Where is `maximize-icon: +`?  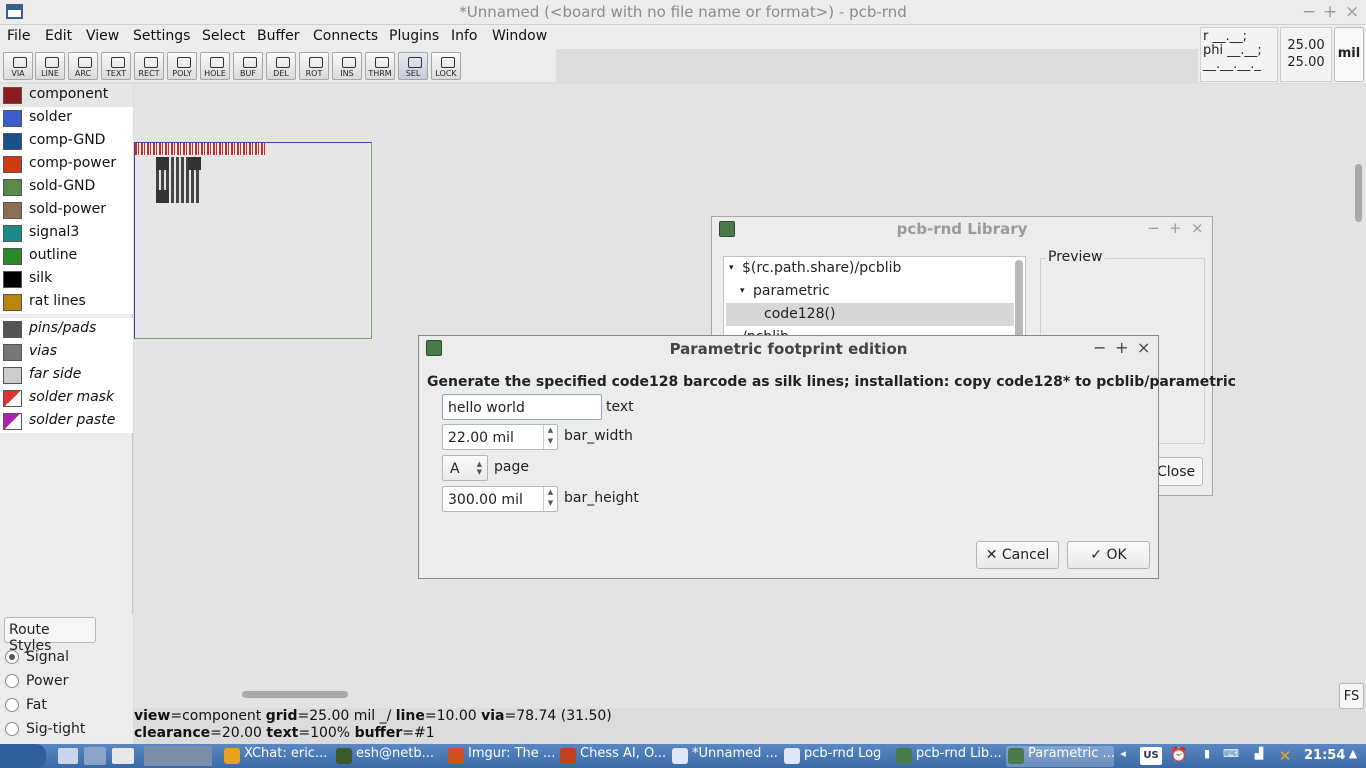 maximize-icon: + is located at coordinates (1330, 12).